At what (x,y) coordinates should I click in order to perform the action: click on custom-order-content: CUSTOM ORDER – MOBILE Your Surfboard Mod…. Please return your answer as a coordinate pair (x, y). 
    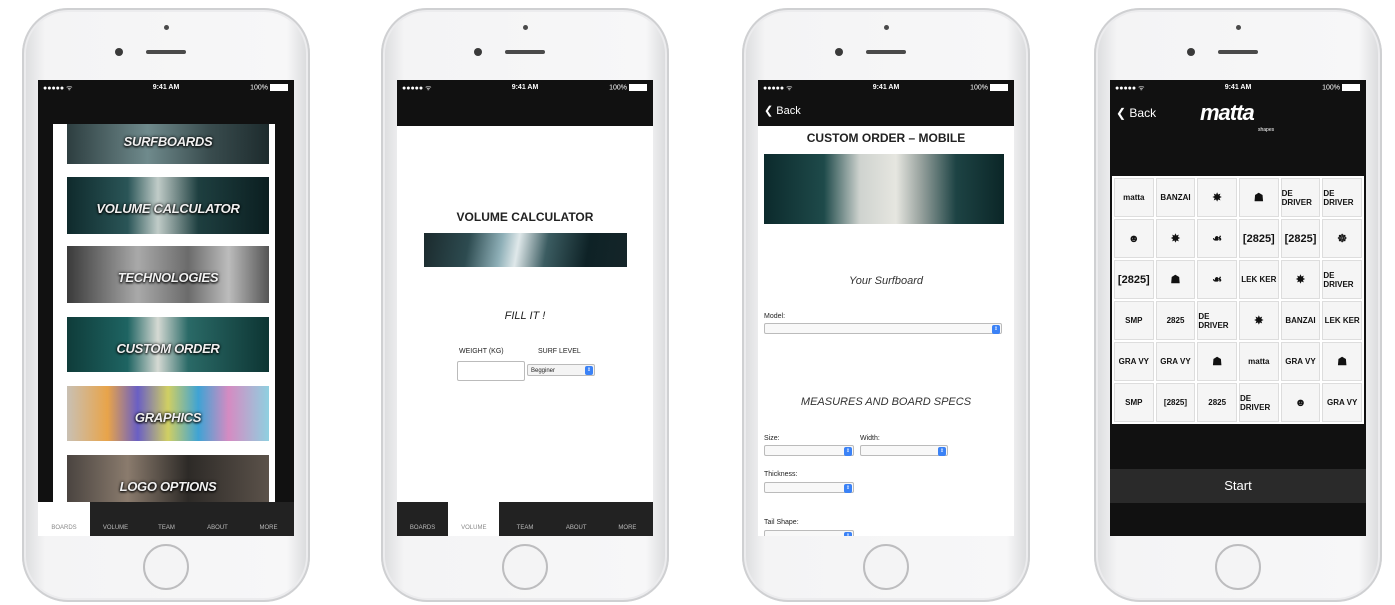
    Looking at the image, I should click on (886, 331).